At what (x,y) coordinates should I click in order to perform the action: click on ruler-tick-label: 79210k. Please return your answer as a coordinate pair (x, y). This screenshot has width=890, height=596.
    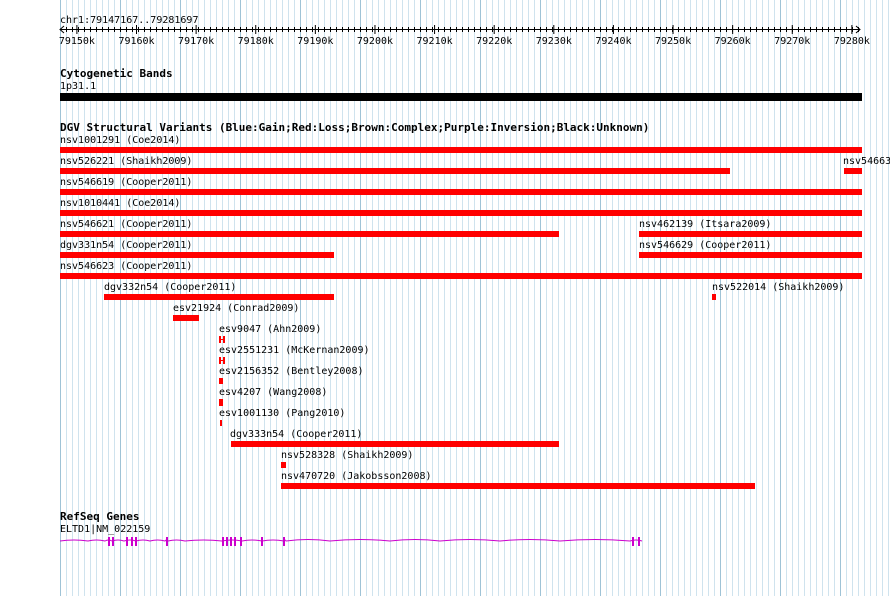
    Looking at the image, I should click on (435, 41).